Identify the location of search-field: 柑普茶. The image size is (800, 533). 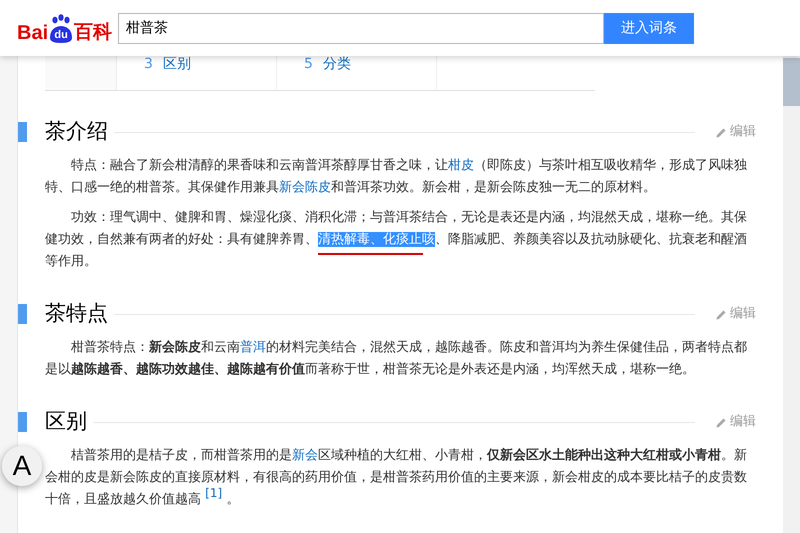
(361, 28).